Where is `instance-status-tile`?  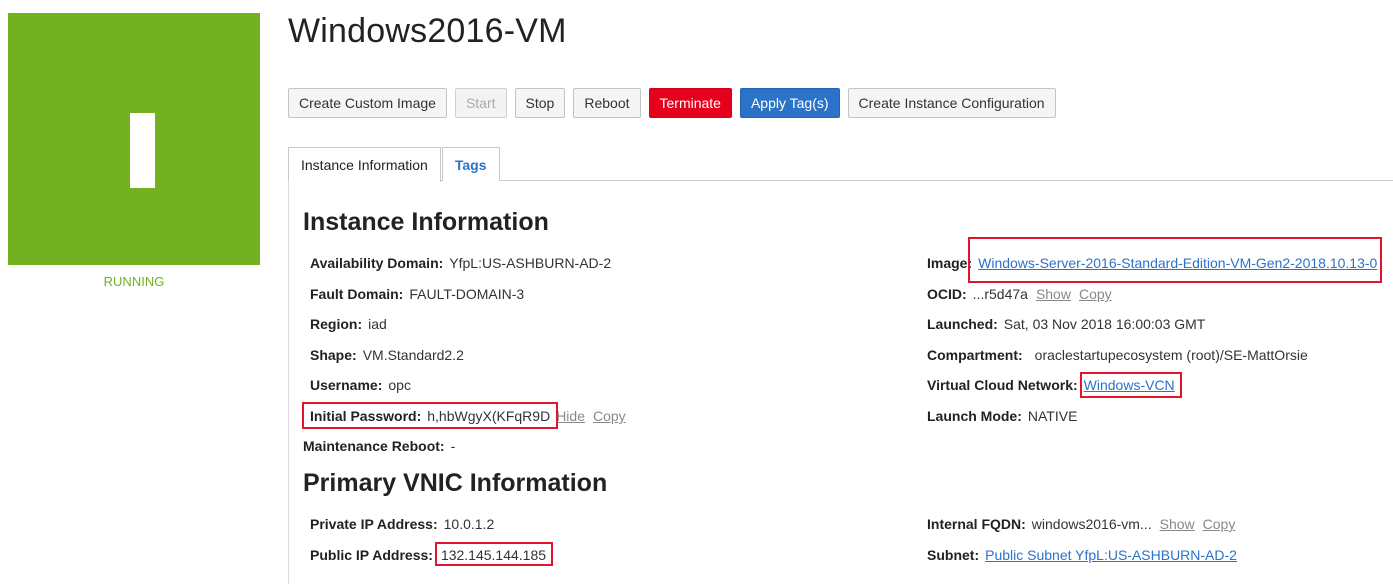 instance-status-tile is located at coordinates (134, 139).